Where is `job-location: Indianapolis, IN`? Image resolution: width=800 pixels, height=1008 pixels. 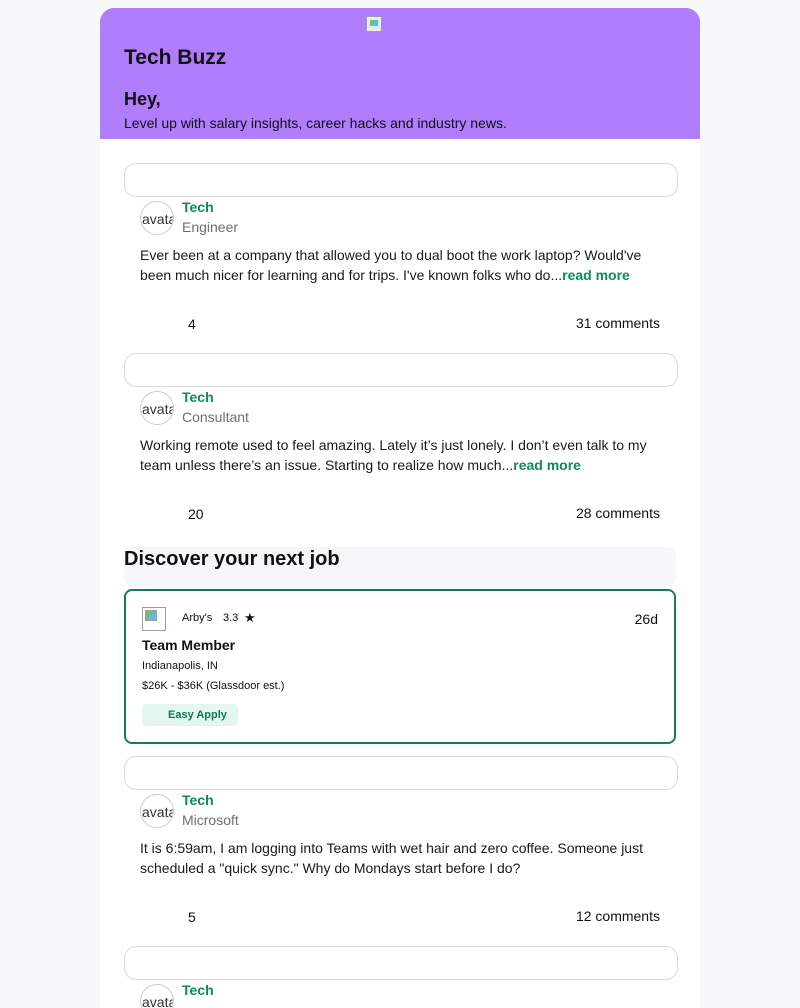
job-location: Indianapolis, IN is located at coordinates (180, 666).